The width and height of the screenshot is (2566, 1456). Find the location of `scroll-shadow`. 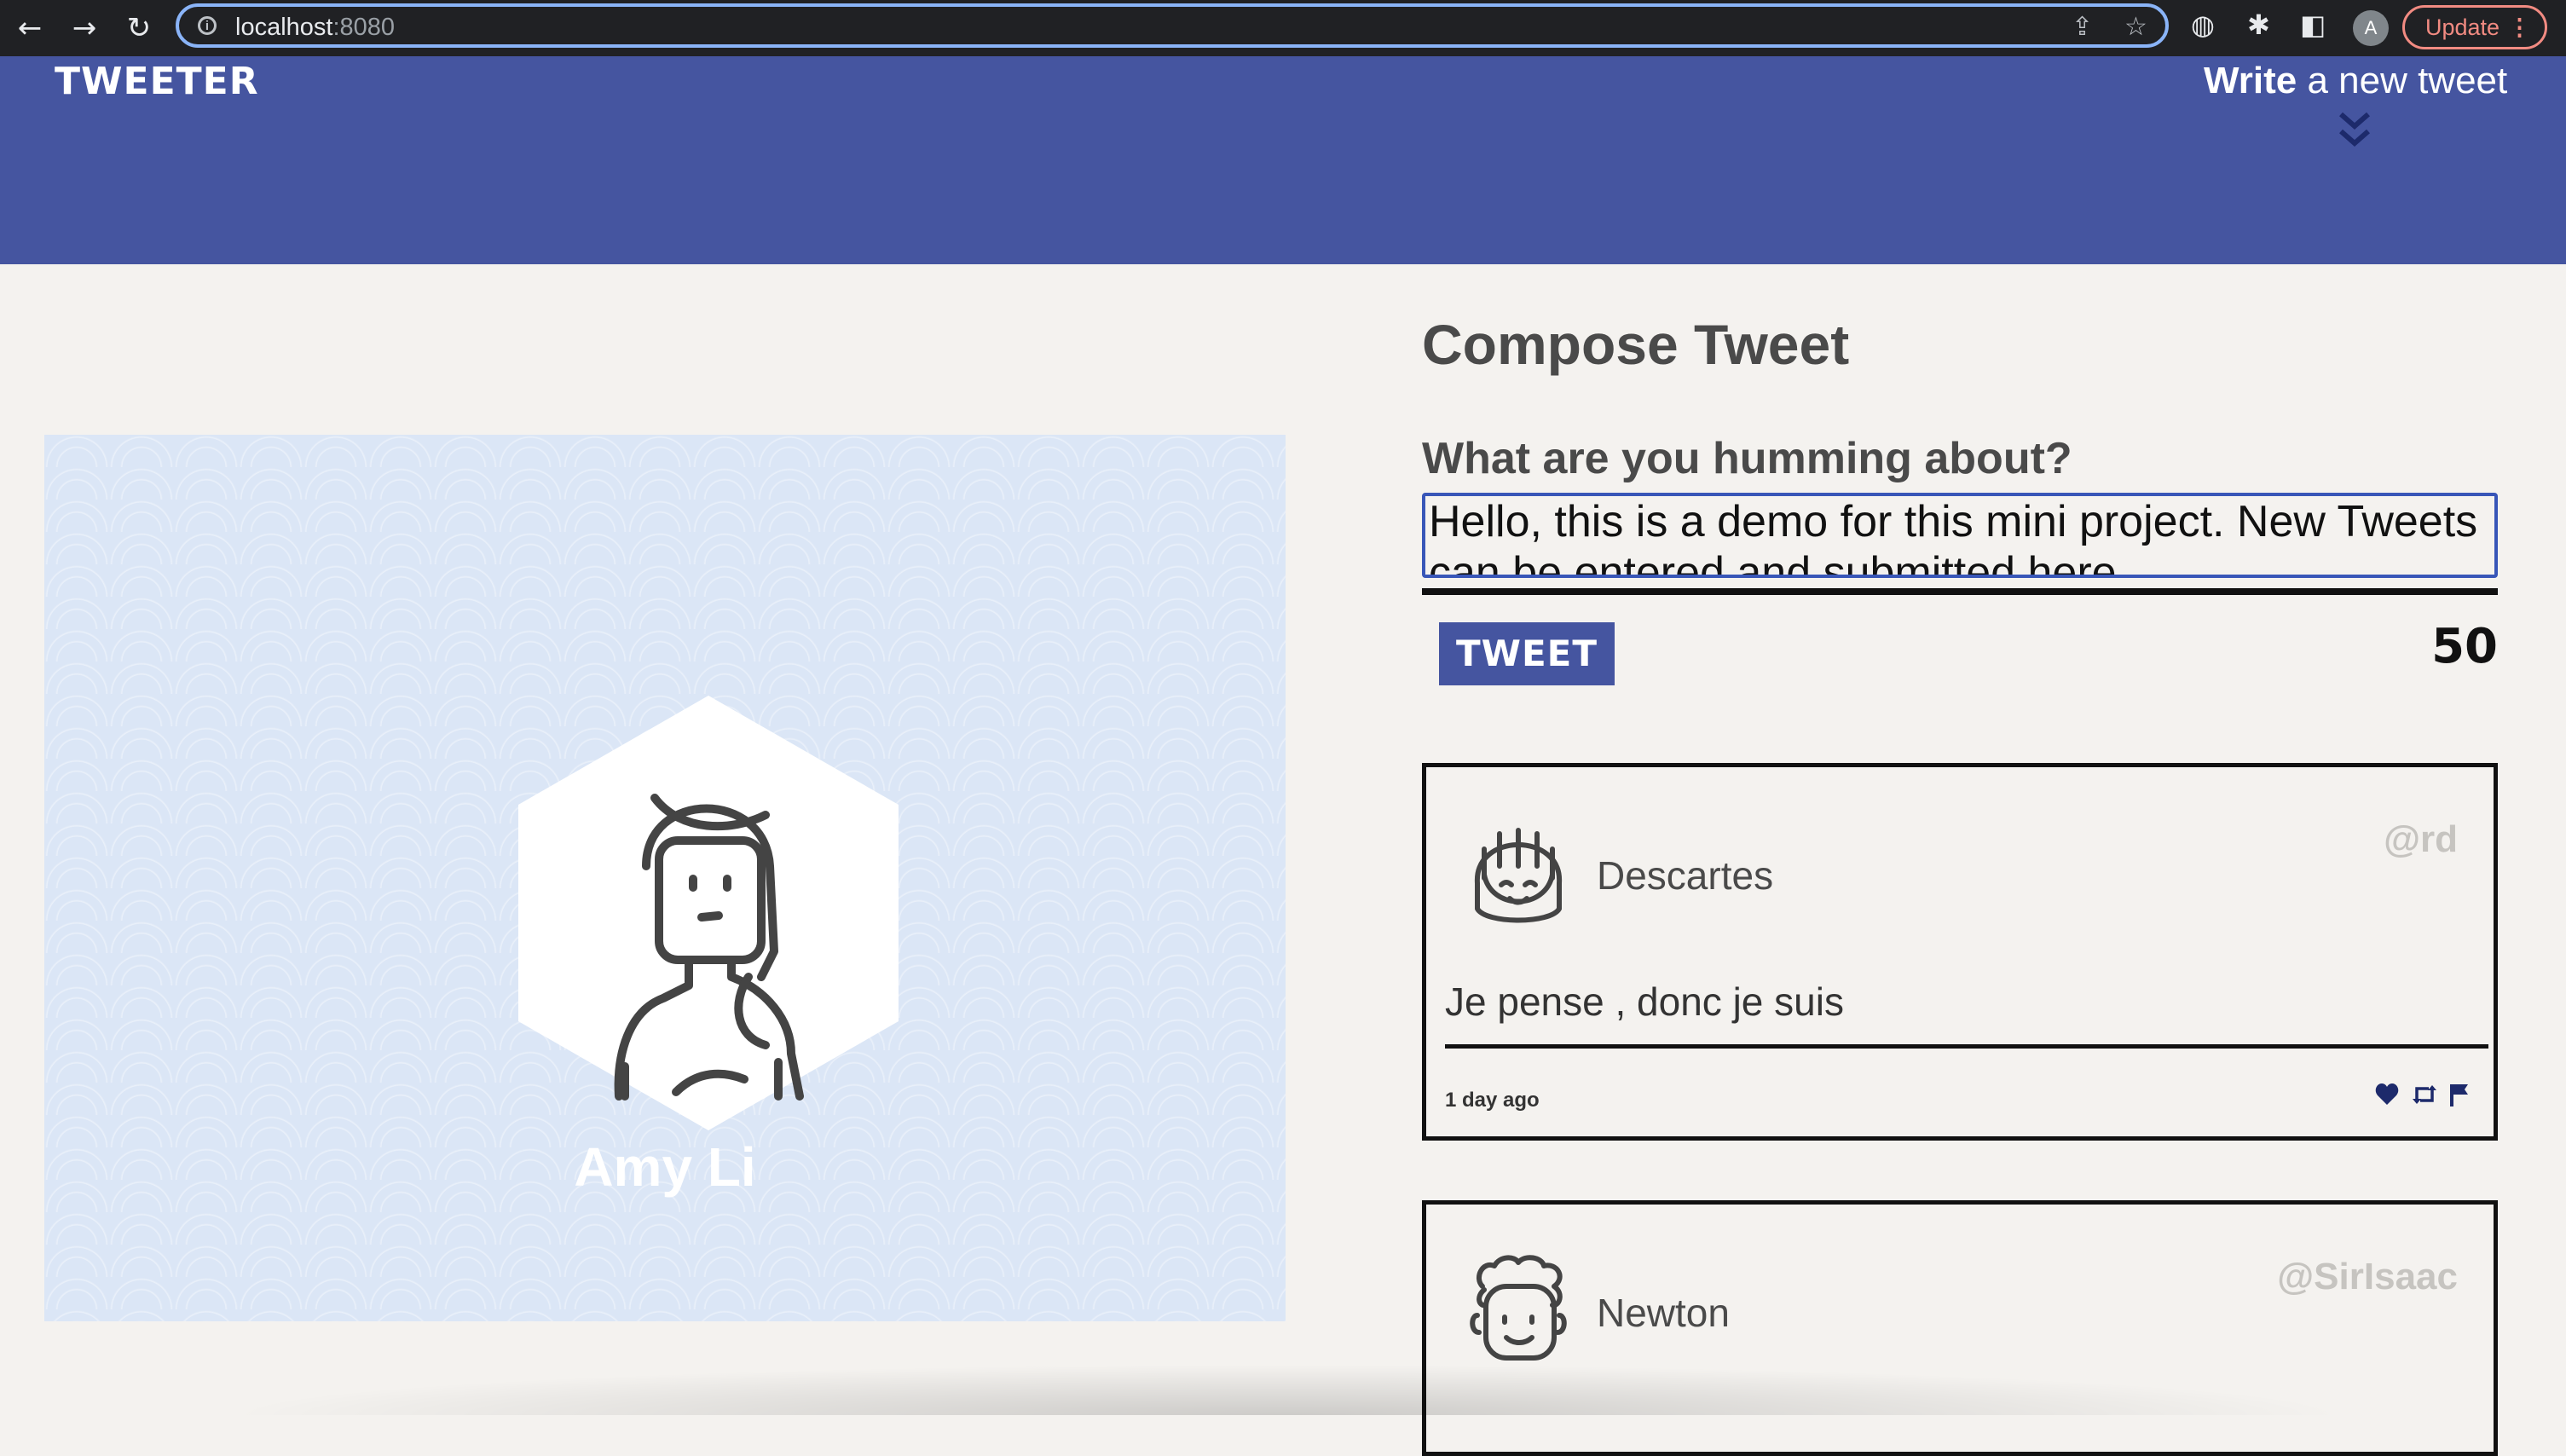

scroll-shadow is located at coordinates (1287, 1389).